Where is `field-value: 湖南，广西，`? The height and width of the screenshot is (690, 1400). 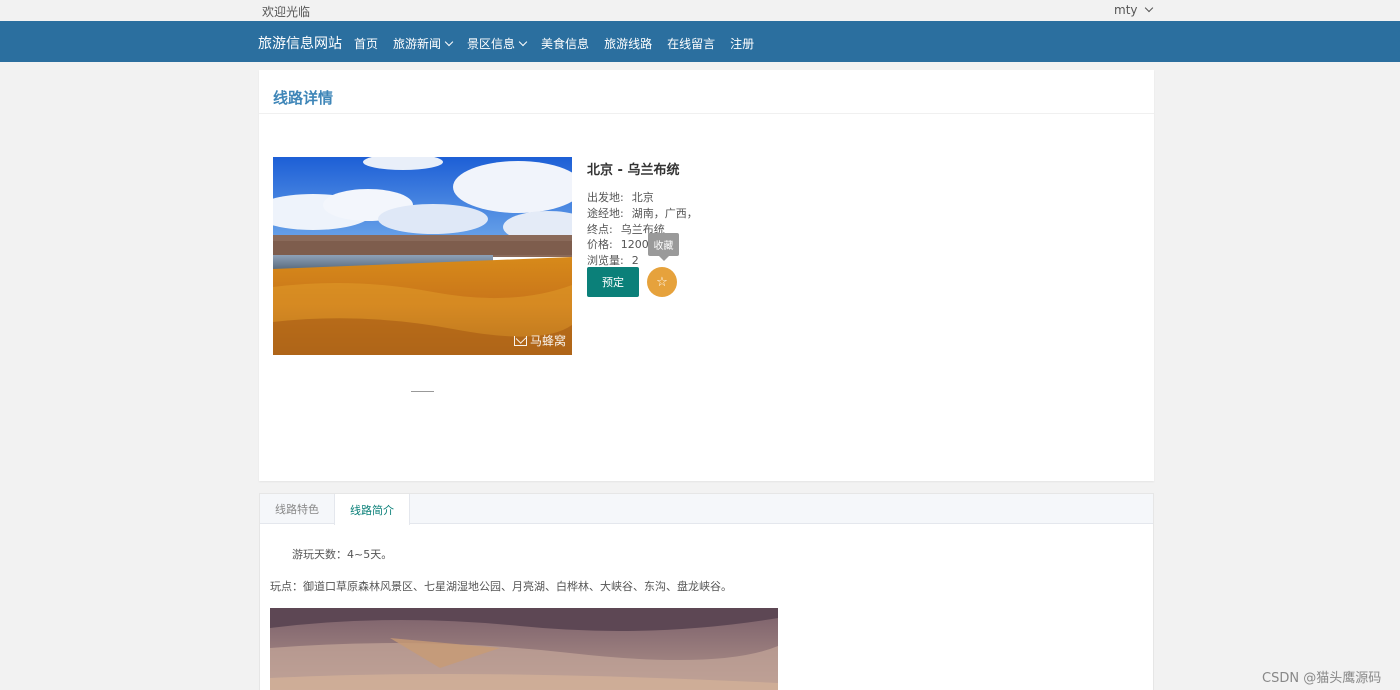
field-value: 湖南，广西， is located at coordinates (664, 213).